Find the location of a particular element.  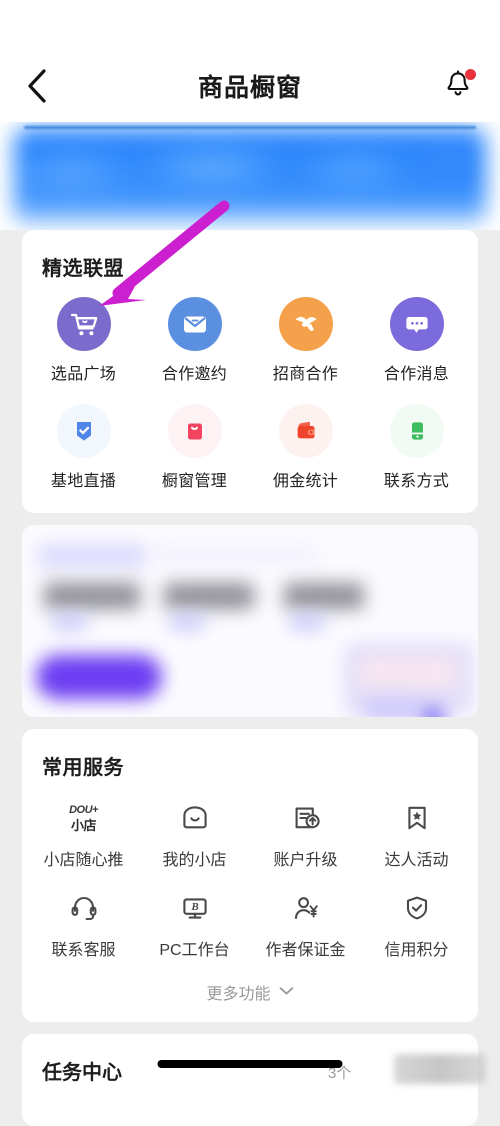

alliance-item-hezuoyaoyue: 合作邀约 is located at coordinates (194, 340).